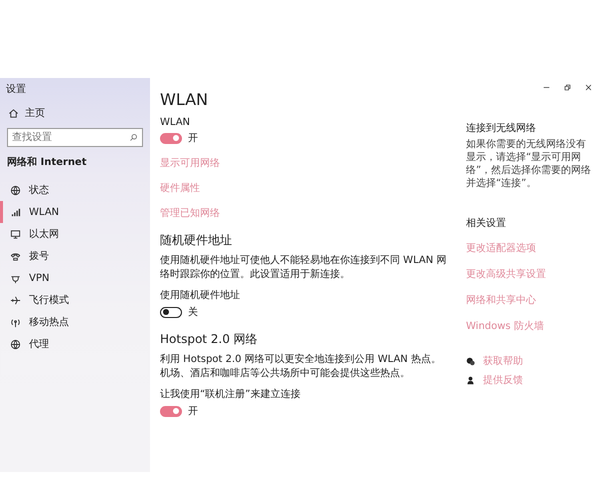  Describe the element at coordinates (15, 89) in the screenshot. I see `window-title: 设置` at that location.